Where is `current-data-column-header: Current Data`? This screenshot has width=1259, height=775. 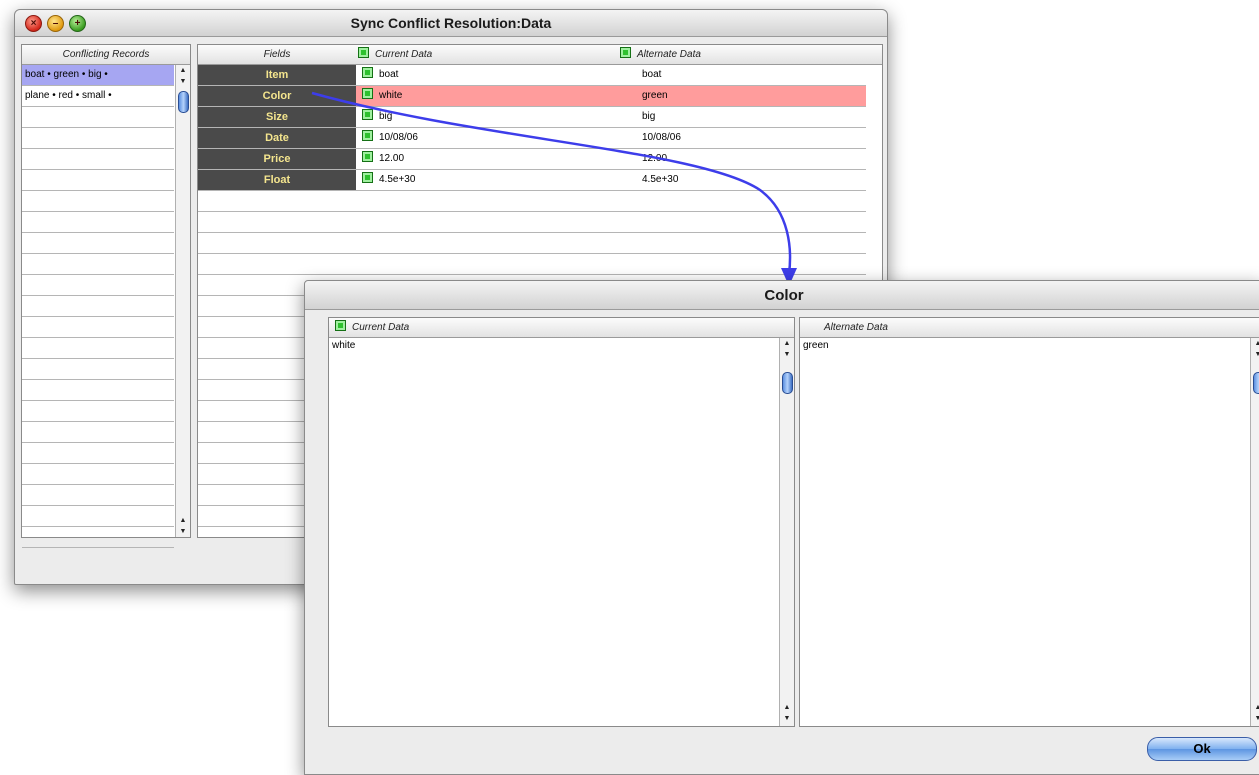
current-data-column-header: Current Data is located at coordinates (498, 54).